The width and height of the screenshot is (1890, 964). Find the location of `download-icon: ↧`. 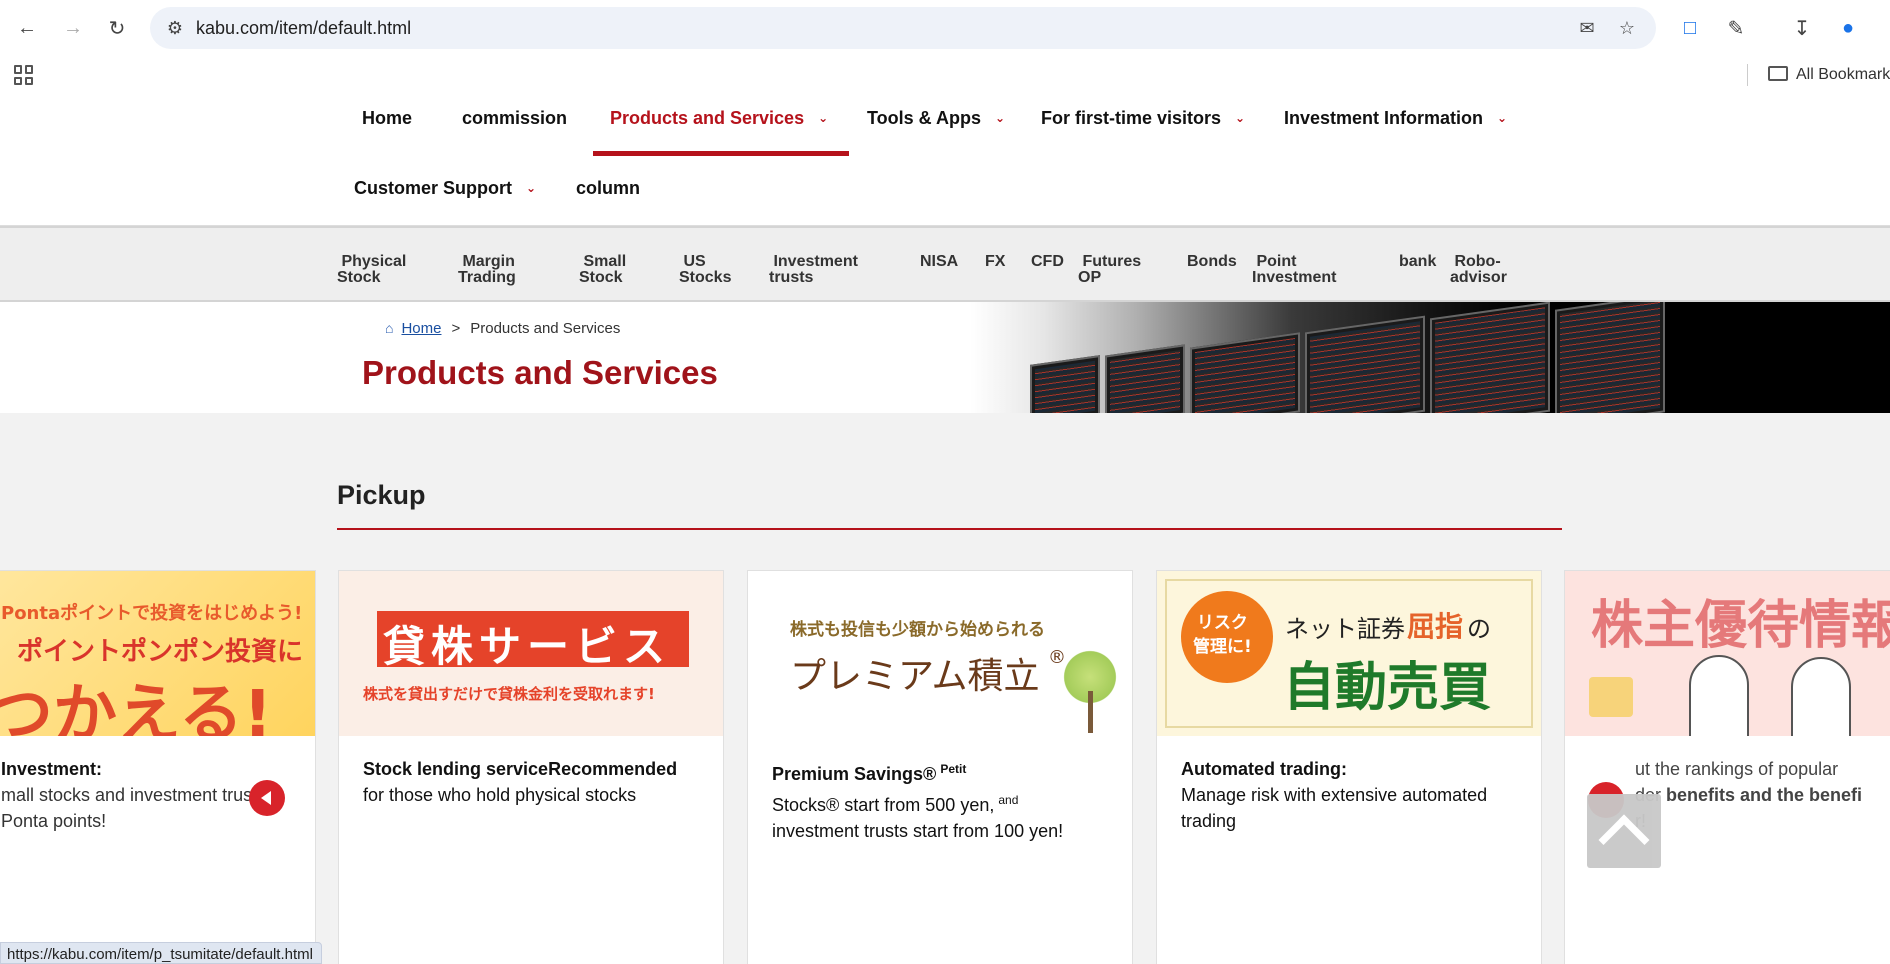

download-icon: ↧ is located at coordinates (1802, 28).